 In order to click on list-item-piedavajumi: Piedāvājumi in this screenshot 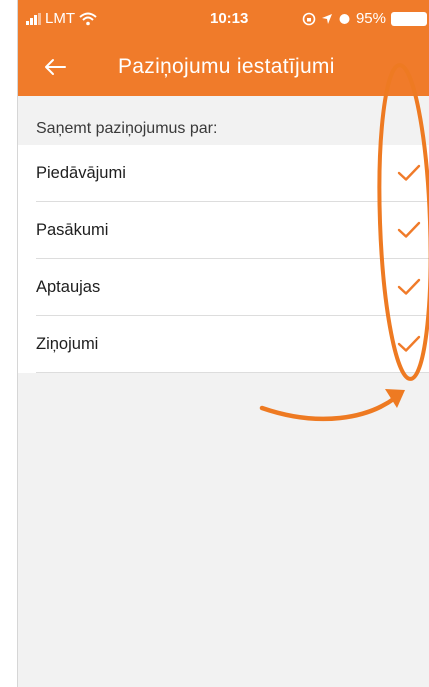, I will do `click(223, 173)`.